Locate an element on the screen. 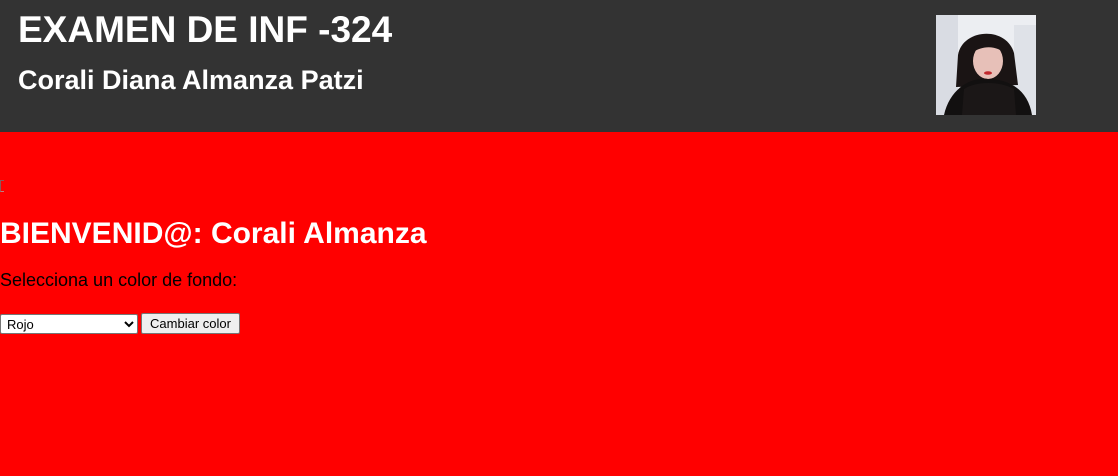 This screenshot has height=476, width=1118. color-prompt-label: Selecciona un color de fondo: is located at coordinates (119, 280).